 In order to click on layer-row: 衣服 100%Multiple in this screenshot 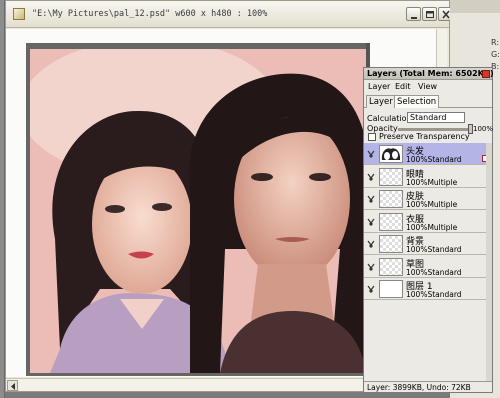, I will do `click(428, 222)`.